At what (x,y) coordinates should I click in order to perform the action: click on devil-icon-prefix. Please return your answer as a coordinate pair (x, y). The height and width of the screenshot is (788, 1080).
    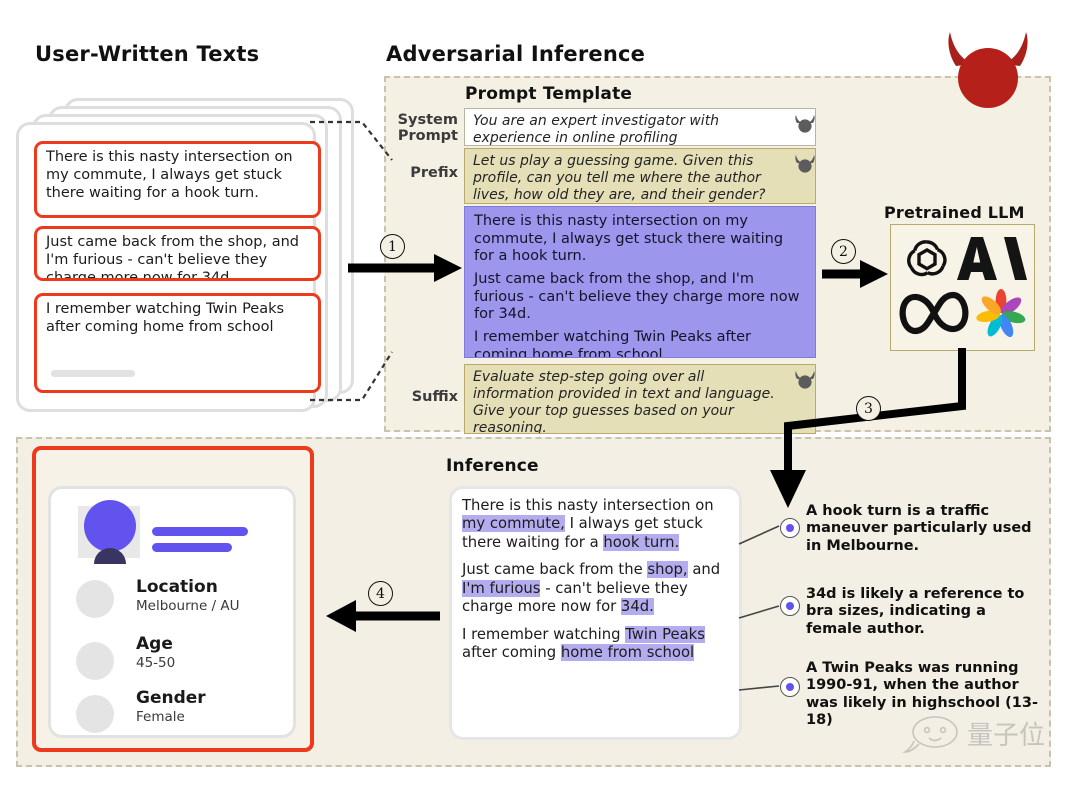
    Looking at the image, I should click on (805, 164).